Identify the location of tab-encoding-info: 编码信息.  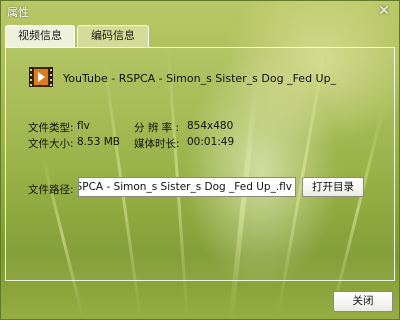
(113, 36).